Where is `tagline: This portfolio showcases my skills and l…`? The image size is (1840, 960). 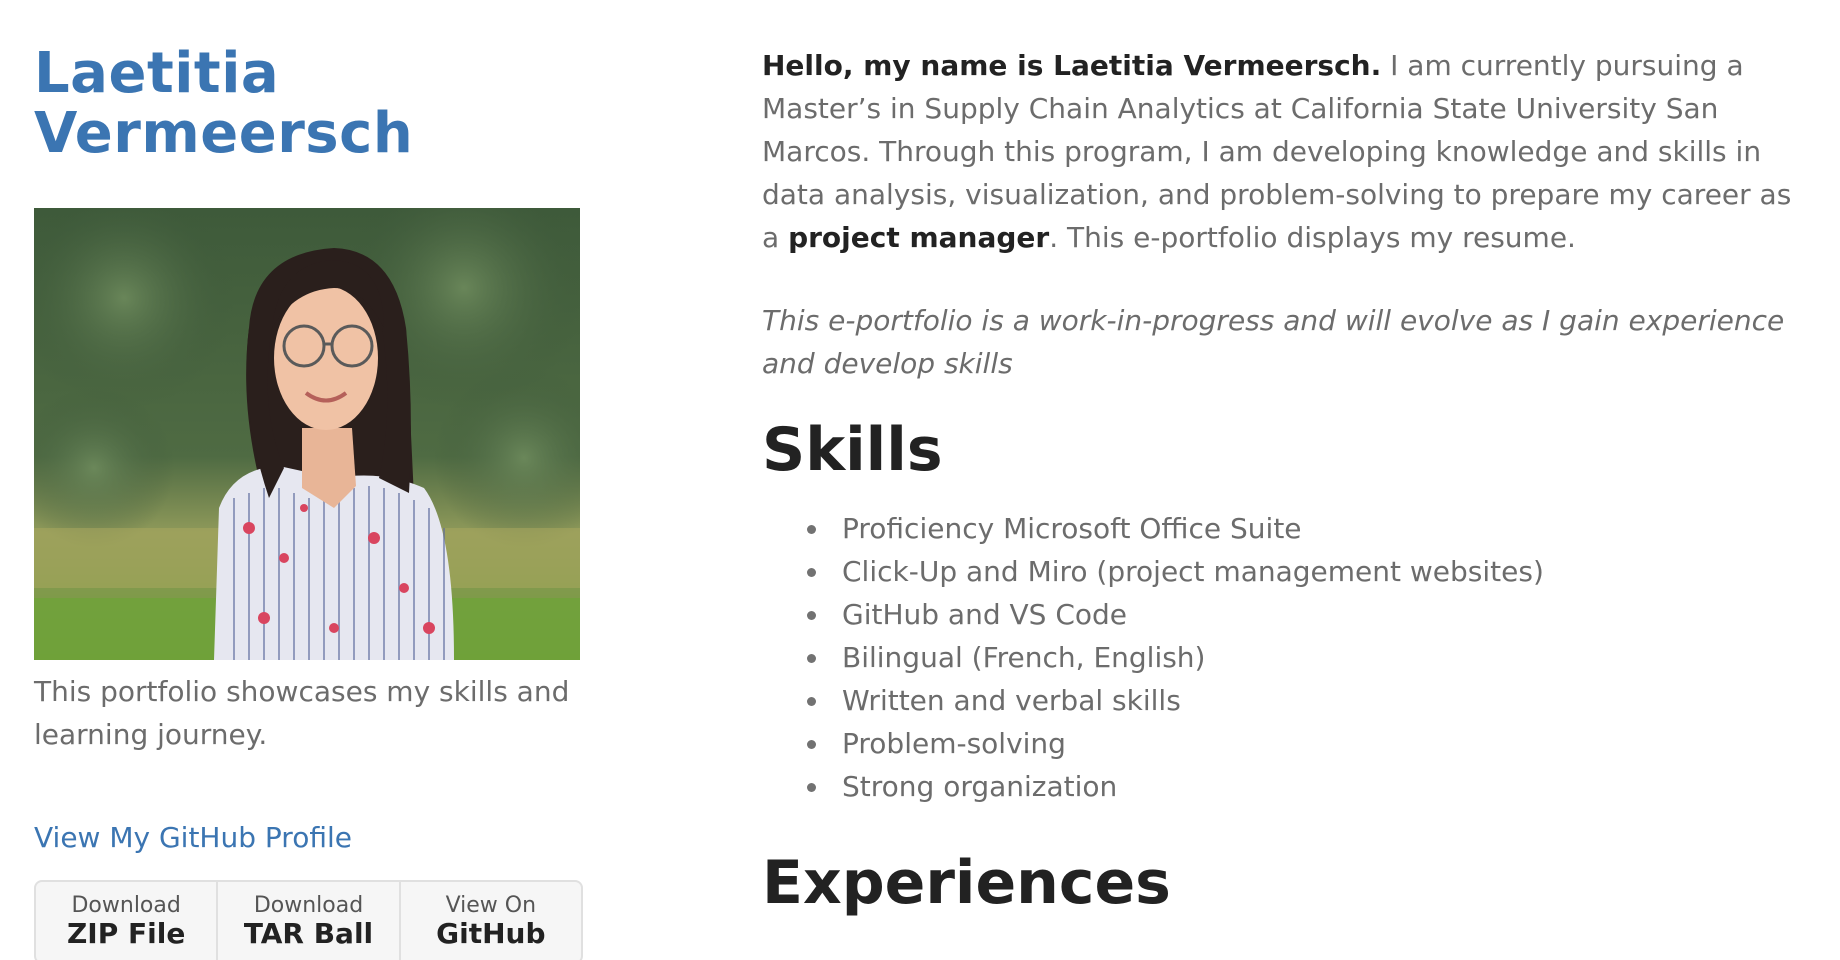
tagline: This portfolio showcases my skills and l… is located at coordinates (302, 713).